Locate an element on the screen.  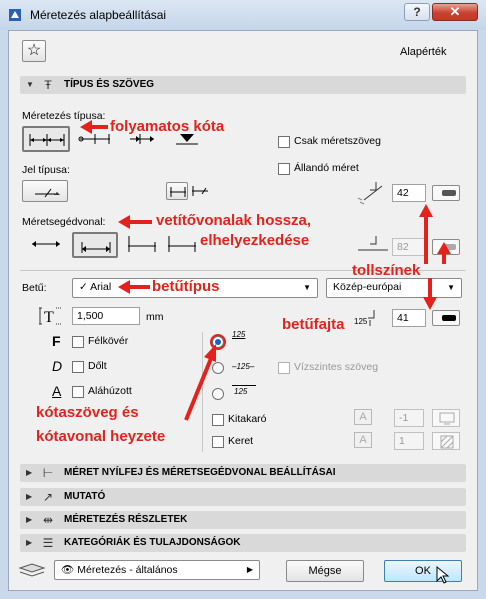
annotation-text-position: kótaszöveg és is located at coordinates (87, 412).